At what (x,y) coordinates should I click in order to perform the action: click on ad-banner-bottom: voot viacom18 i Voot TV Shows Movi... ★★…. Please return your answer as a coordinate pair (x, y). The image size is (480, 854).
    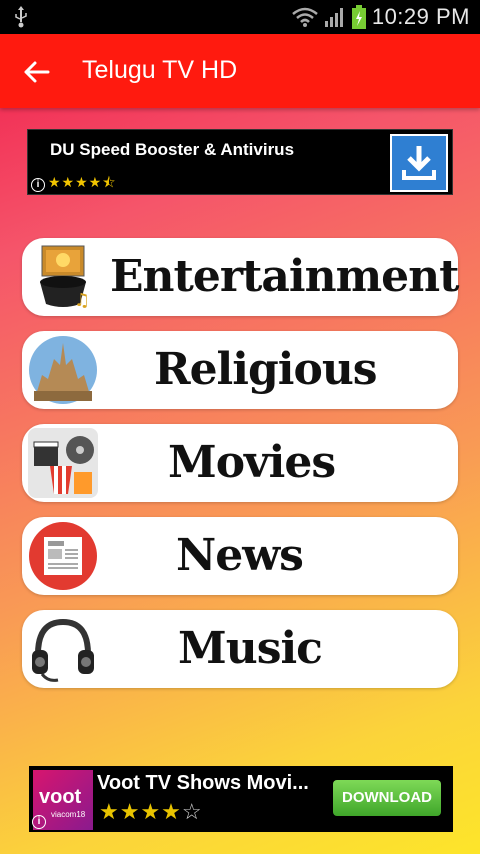
    Looking at the image, I should click on (241, 799).